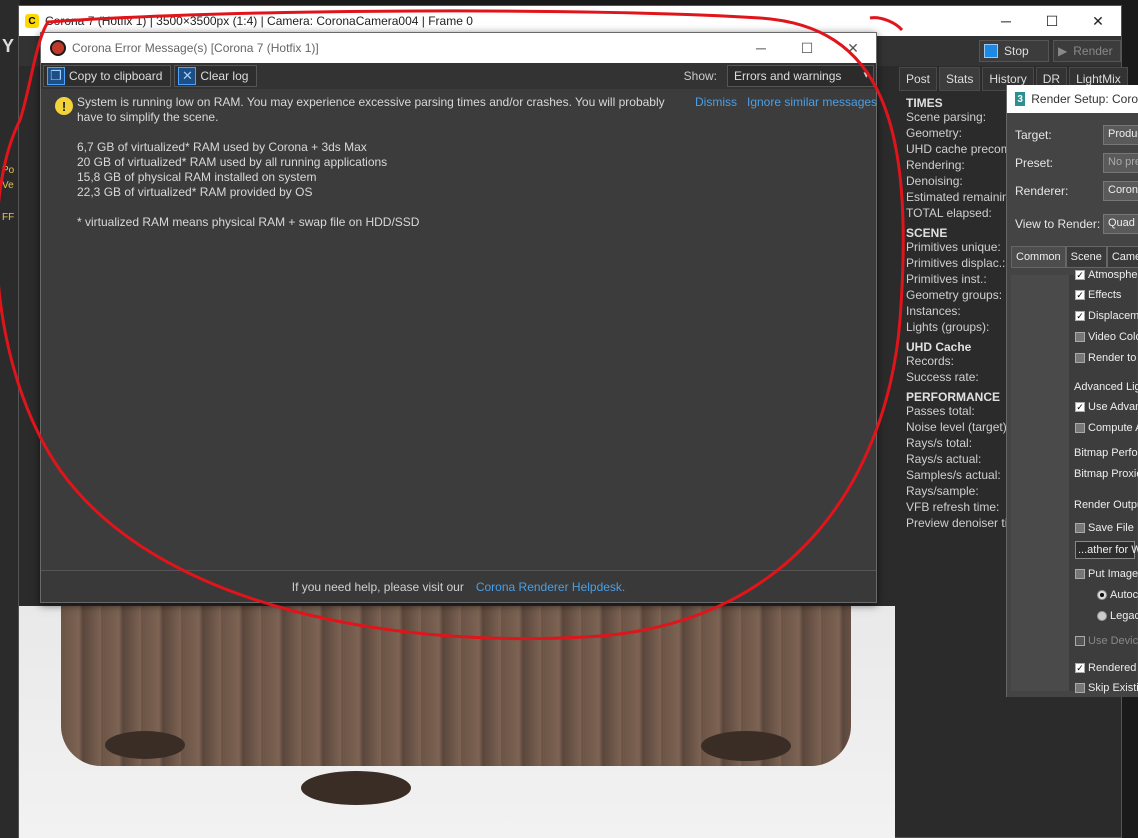  What do you see at coordinates (716, 102) in the screenshot?
I see `dismiss-link: Dismiss` at bounding box center [716, 102].